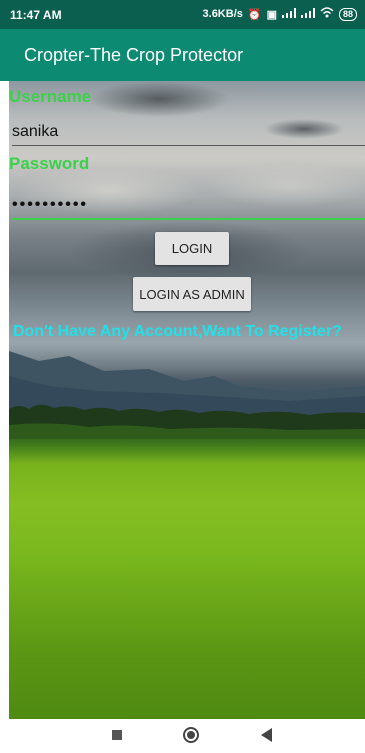  What do you see at coordinates (222, 14) in the screenshot?
I see `network-speed: 3.6KB/s` at bounding box center [222, 14].